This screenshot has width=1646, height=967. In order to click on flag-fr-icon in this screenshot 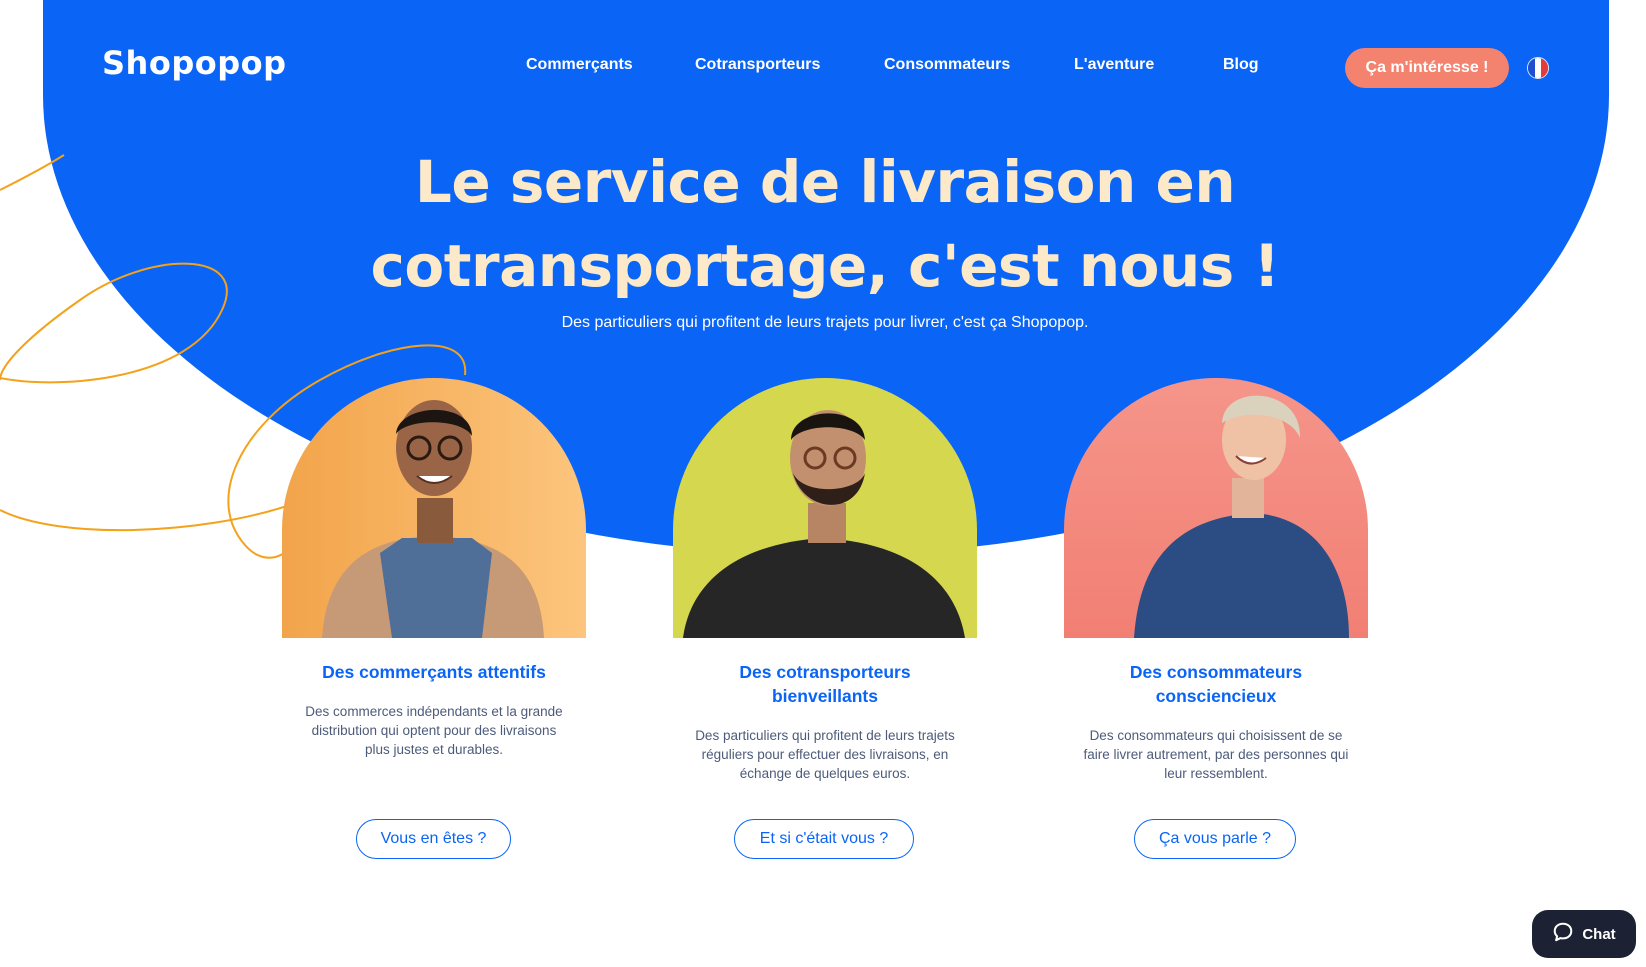, I will do `click(1538, 68)`.